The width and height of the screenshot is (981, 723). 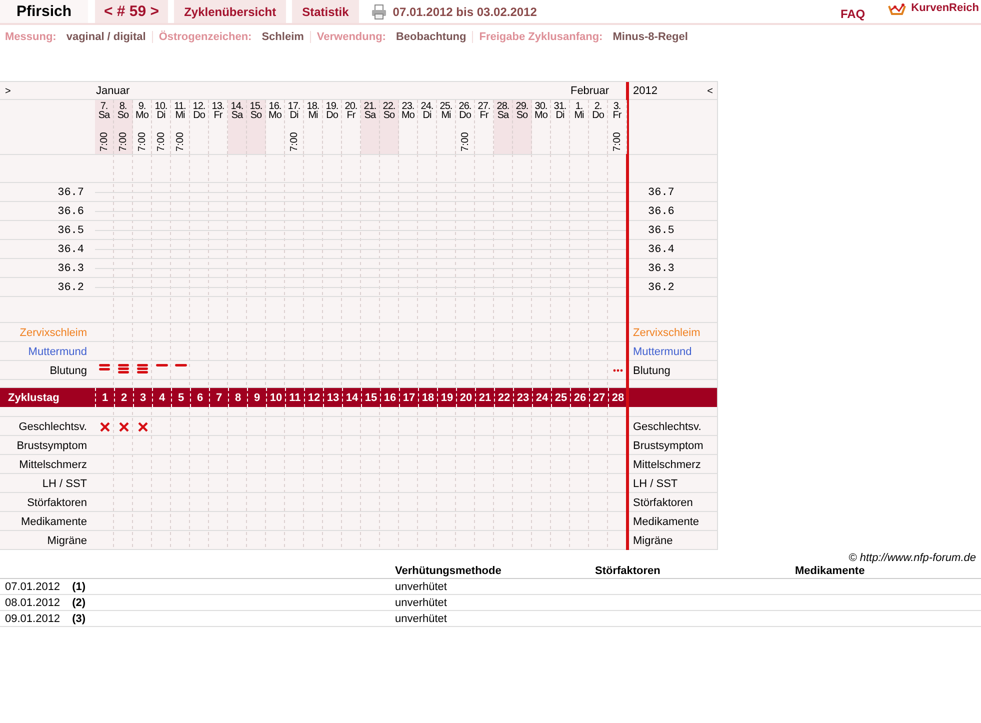 I want to click on meta-label: Messung:, so click(x=30, y=37).